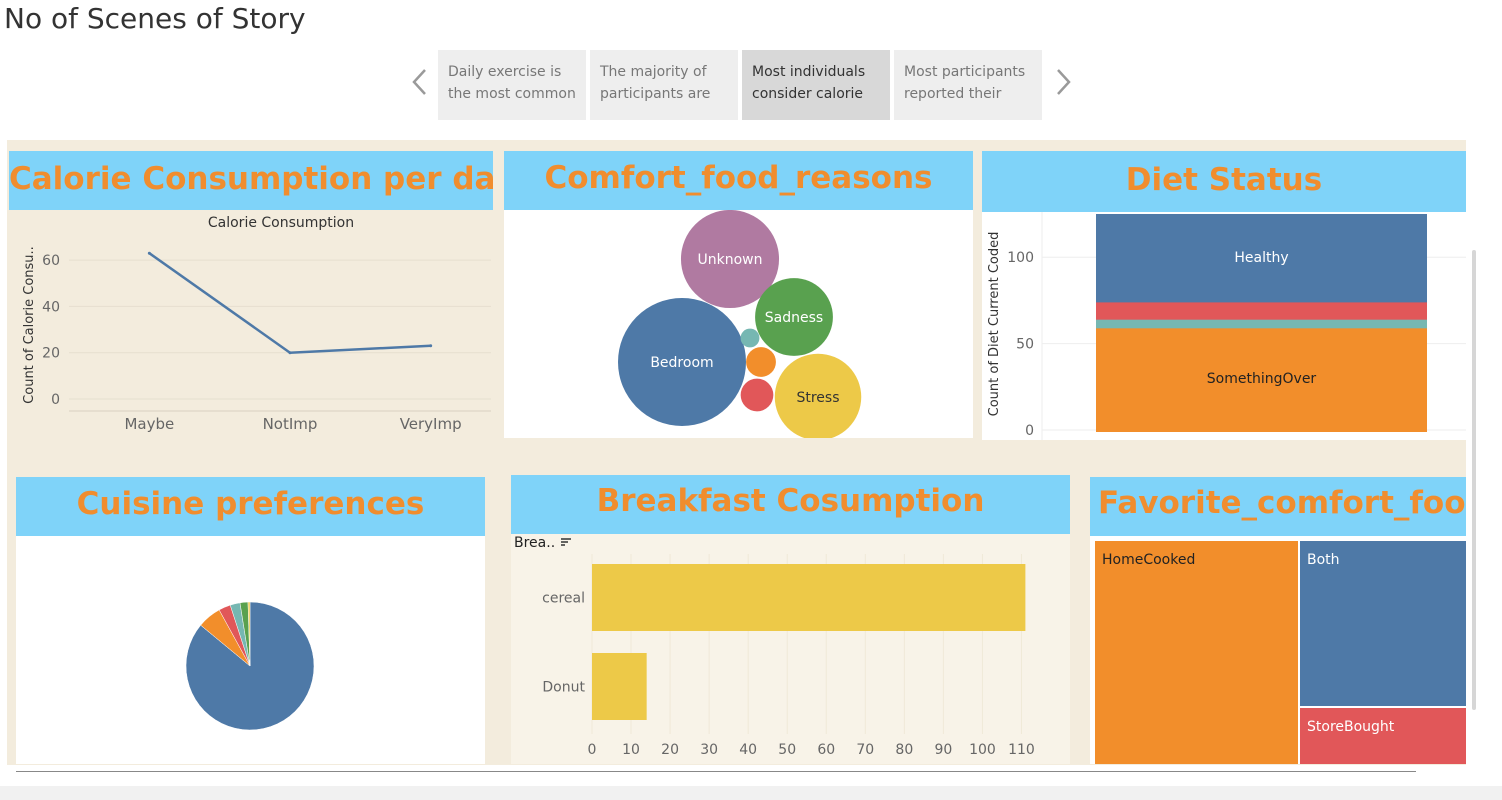  Describe the element at coordinates (716, 771) in the screenshot. I see `bottom-divider` at that location.